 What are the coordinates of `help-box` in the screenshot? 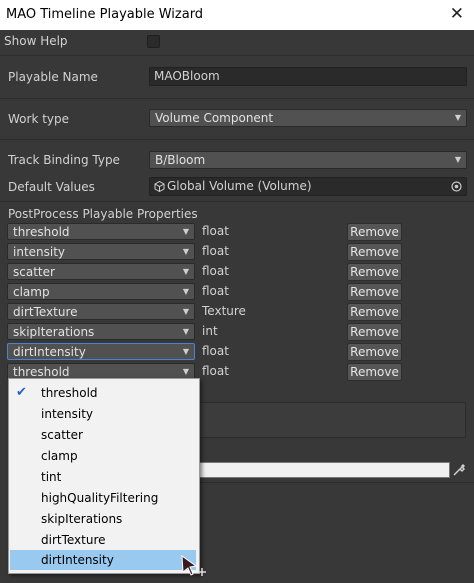 It's located at (331, 420).